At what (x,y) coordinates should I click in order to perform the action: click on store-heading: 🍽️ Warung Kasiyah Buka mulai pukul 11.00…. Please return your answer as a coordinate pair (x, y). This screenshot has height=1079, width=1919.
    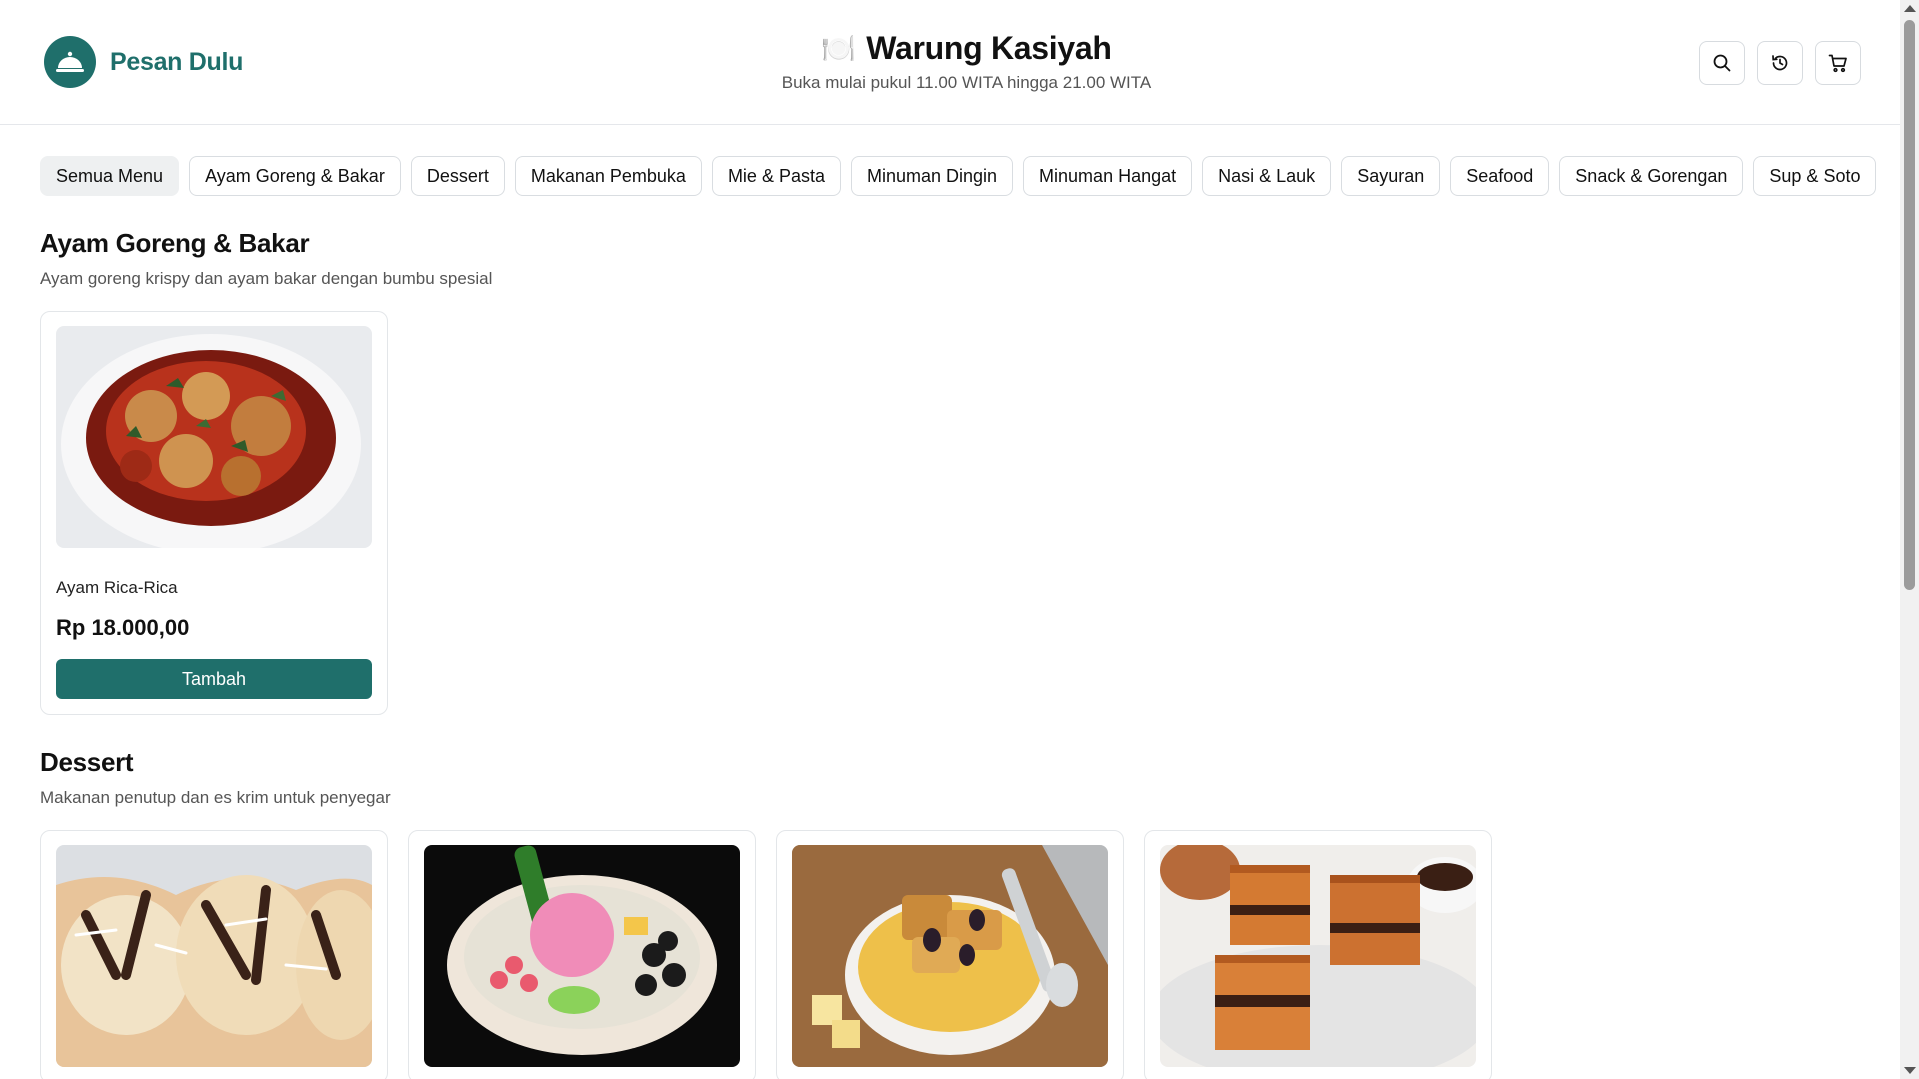
    Looking at the image, I should click on (959, 61).